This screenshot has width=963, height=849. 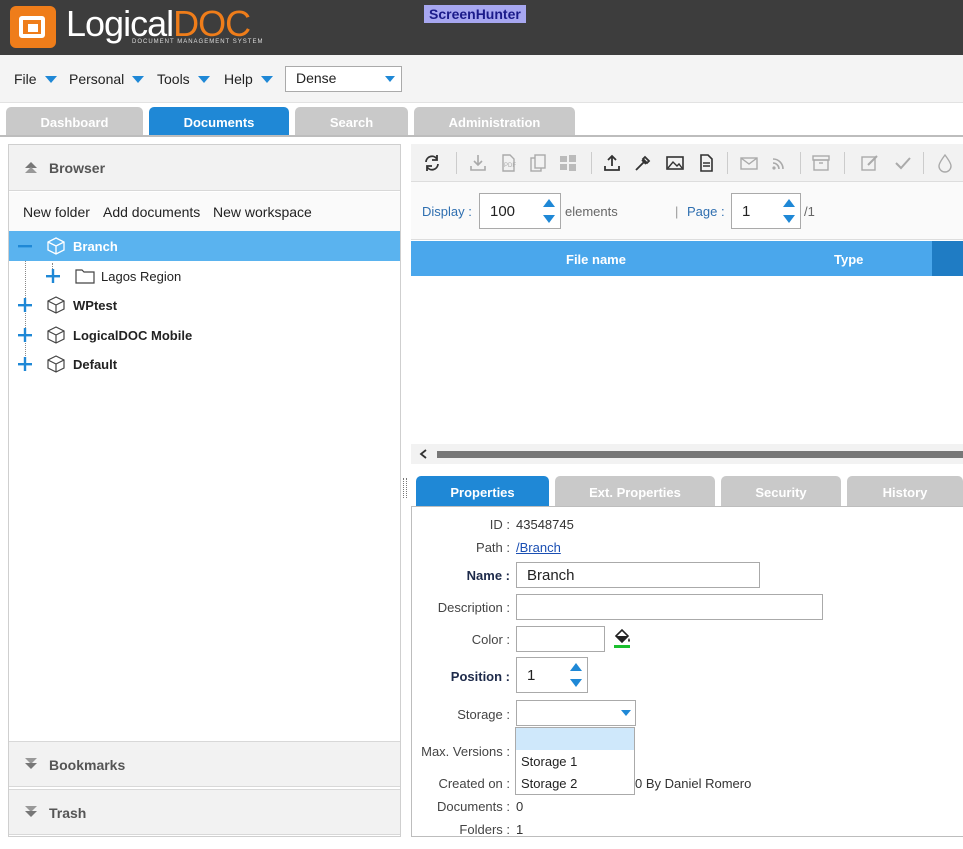 I want to click on download-icon, so click(x=478, y=163).